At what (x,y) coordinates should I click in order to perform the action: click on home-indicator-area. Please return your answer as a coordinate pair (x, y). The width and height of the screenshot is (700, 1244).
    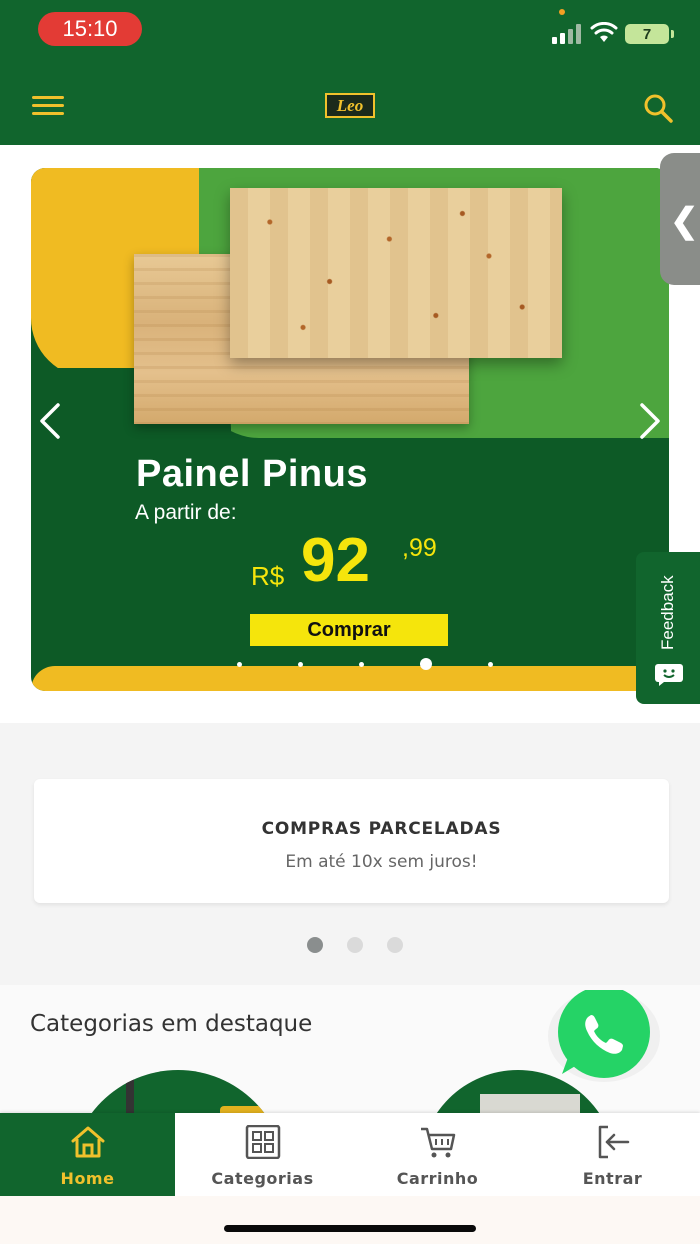
    Looking at the image, I should click on (350, 1220).